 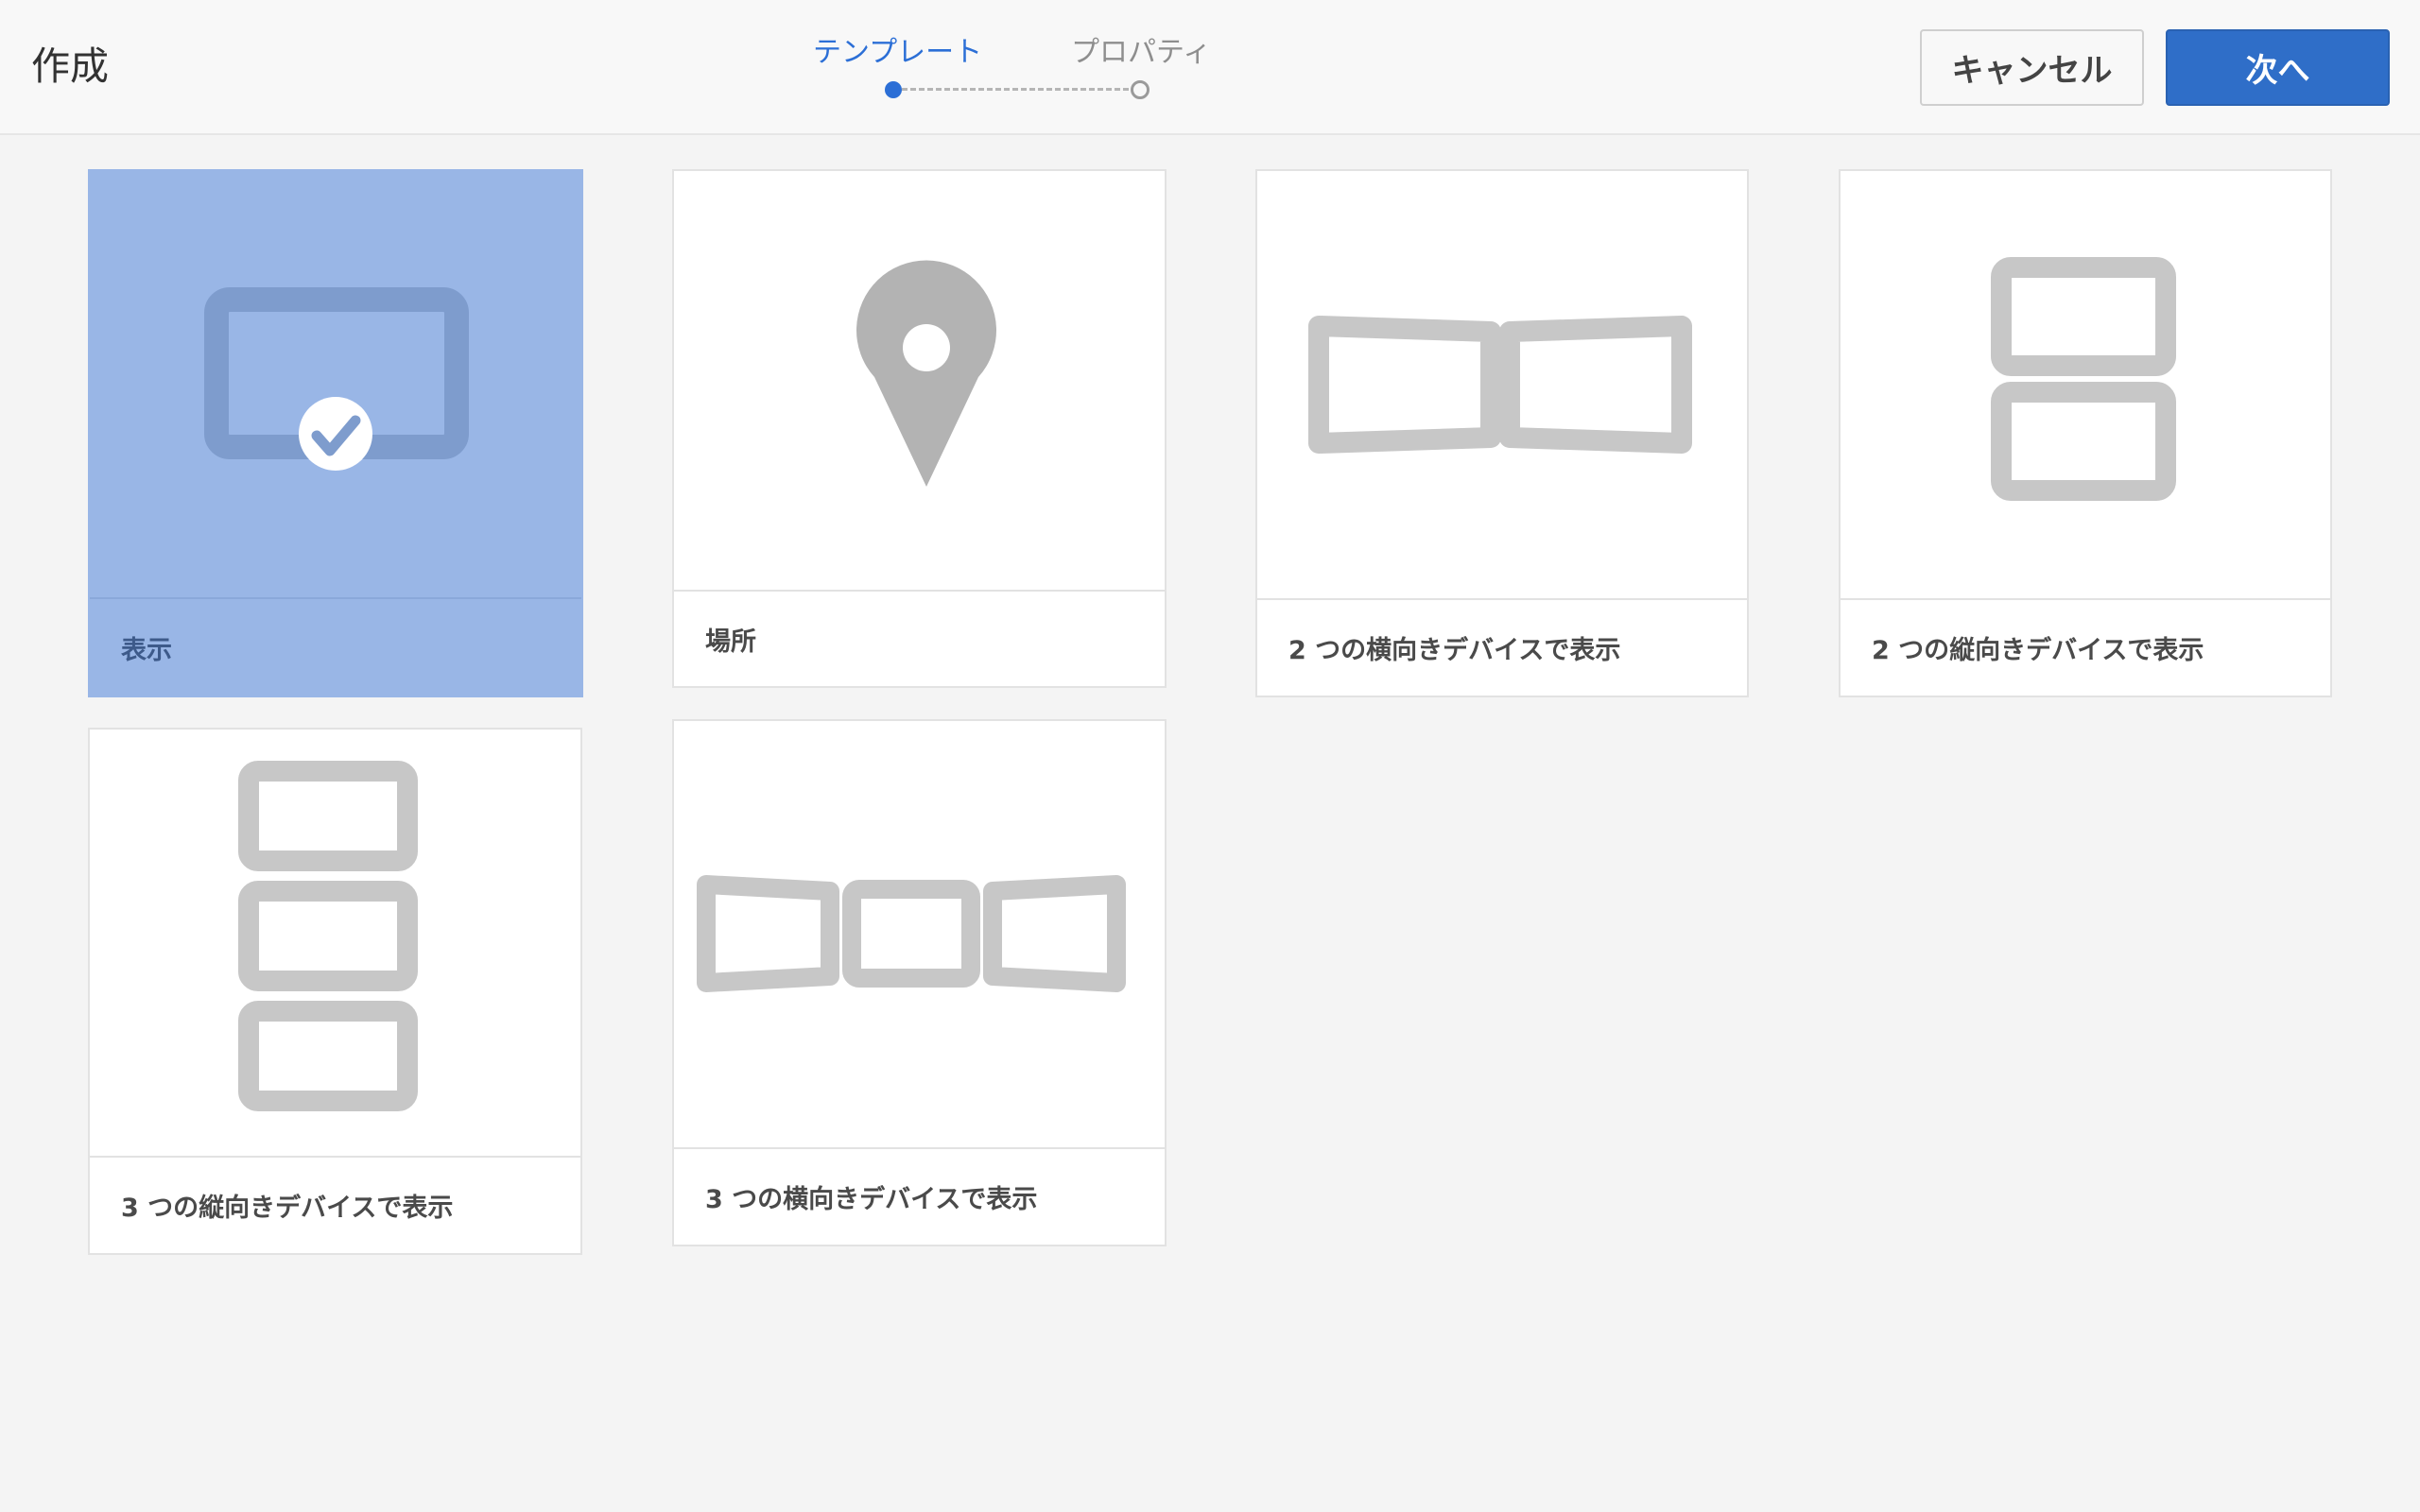 I want to click on template-card-display: 表示, so click(x=335, y=433).